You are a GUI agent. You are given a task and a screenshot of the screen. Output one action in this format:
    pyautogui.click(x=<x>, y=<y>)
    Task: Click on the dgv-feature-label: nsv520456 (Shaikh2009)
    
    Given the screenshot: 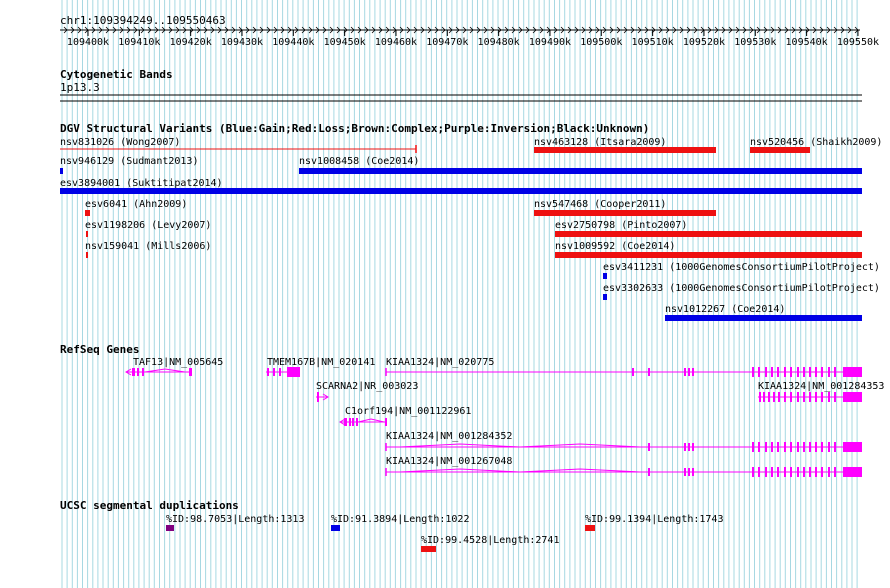 What is the action you would take?
    pyautogui.click(x=816, y=142)
    